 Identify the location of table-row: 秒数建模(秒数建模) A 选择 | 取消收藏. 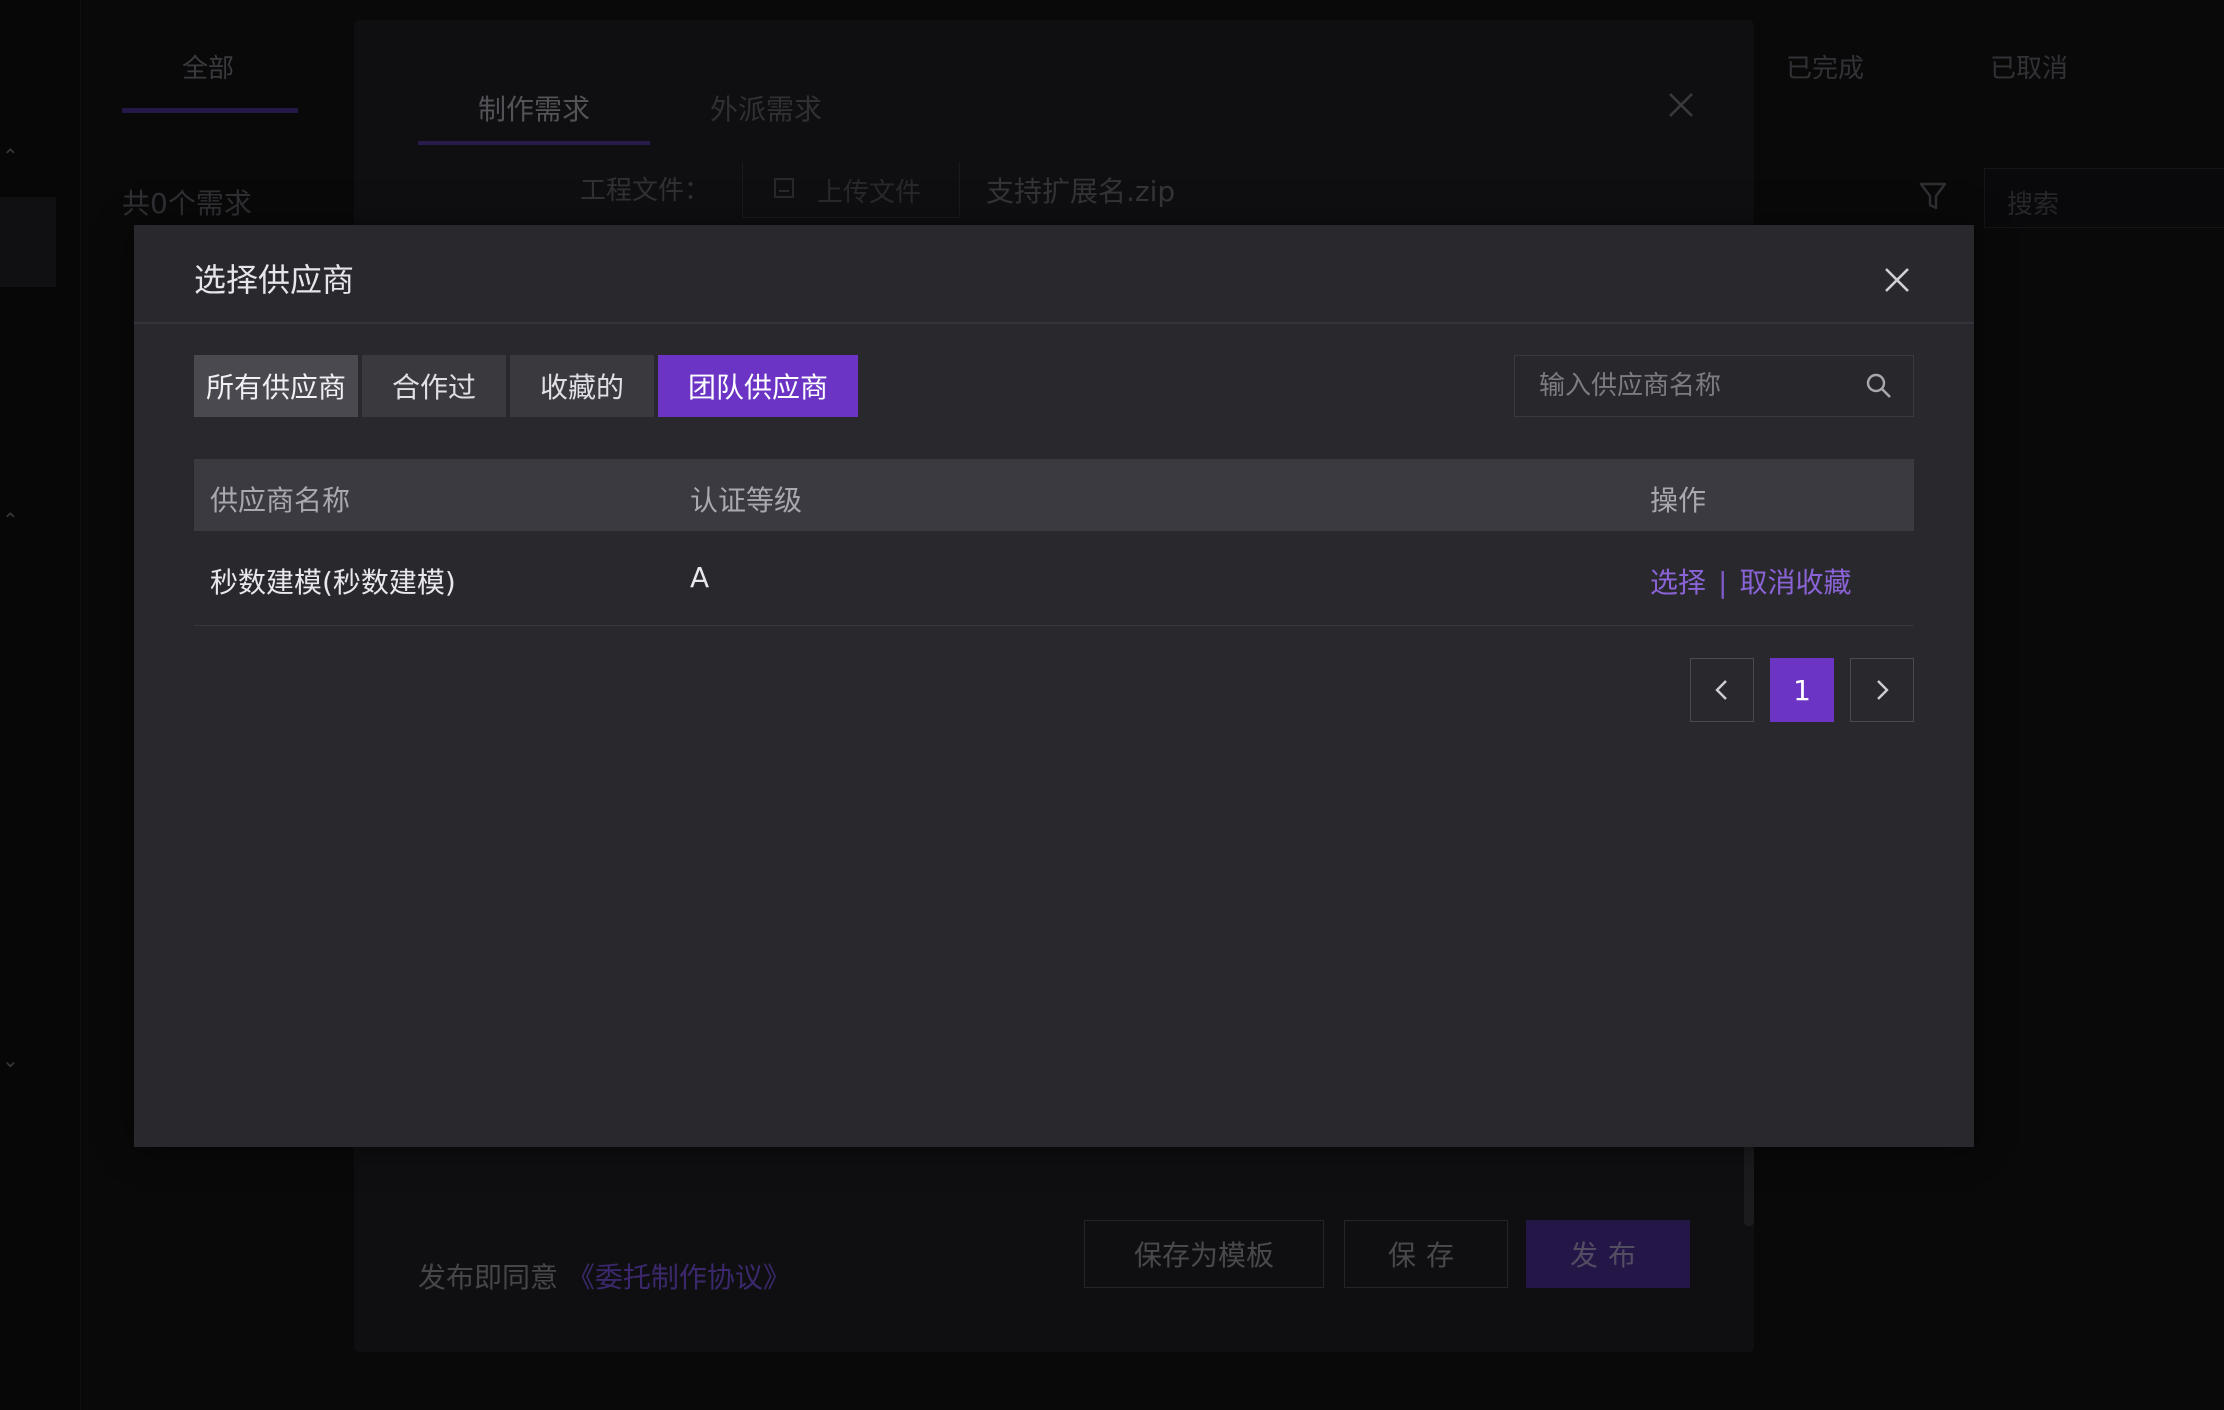
(1054, 578).